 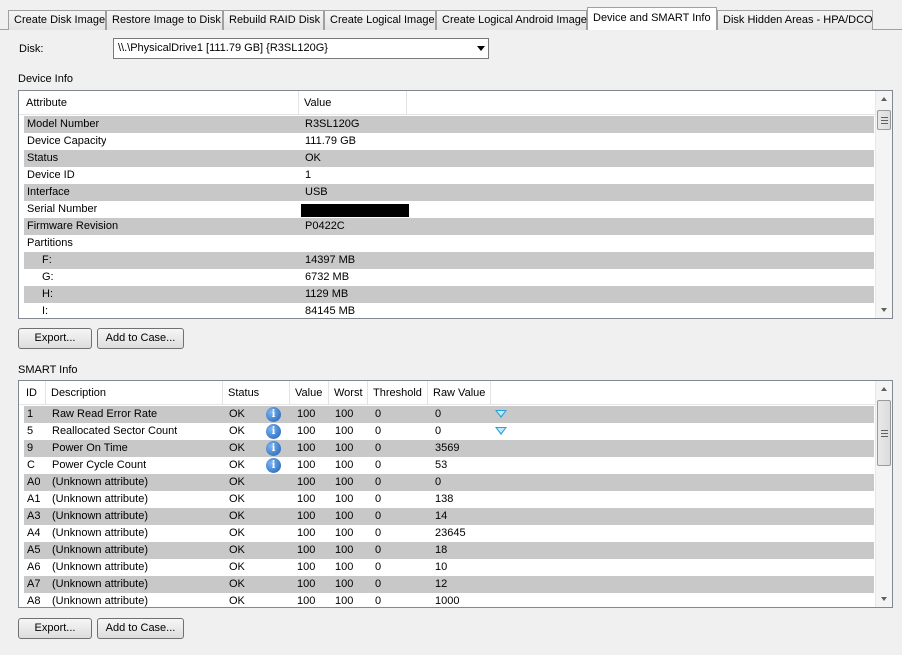 I want to click on column-header-threshold: Threshold, so click(x=398, y=393).